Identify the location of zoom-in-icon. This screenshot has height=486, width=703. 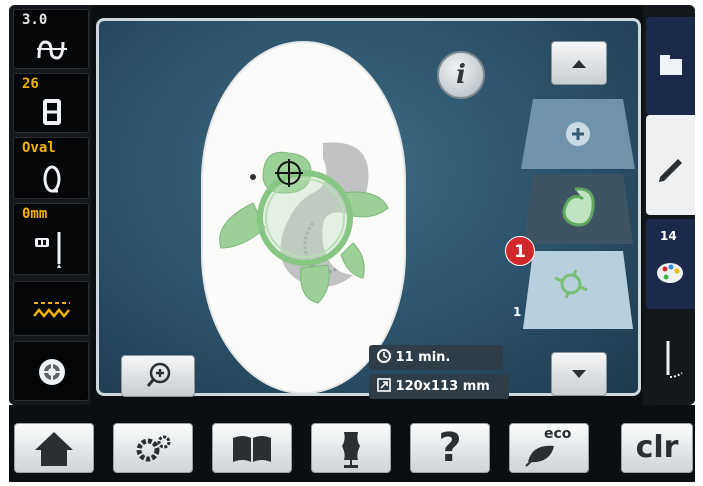
(158, 374).